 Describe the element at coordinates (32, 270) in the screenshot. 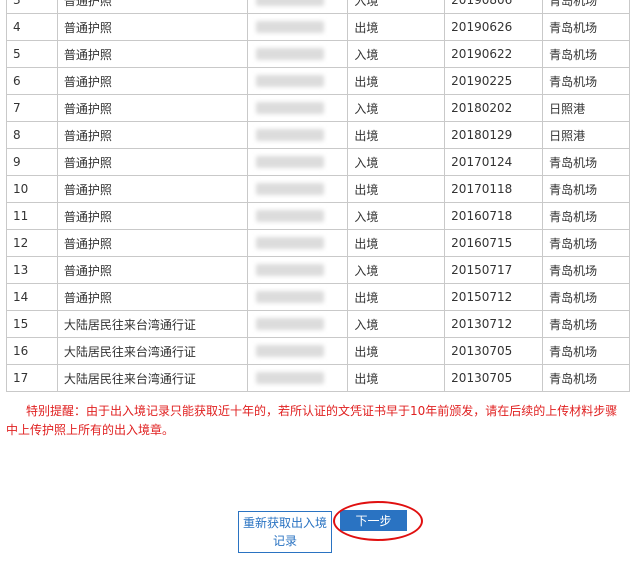

I see `row-index: 13` at that location.